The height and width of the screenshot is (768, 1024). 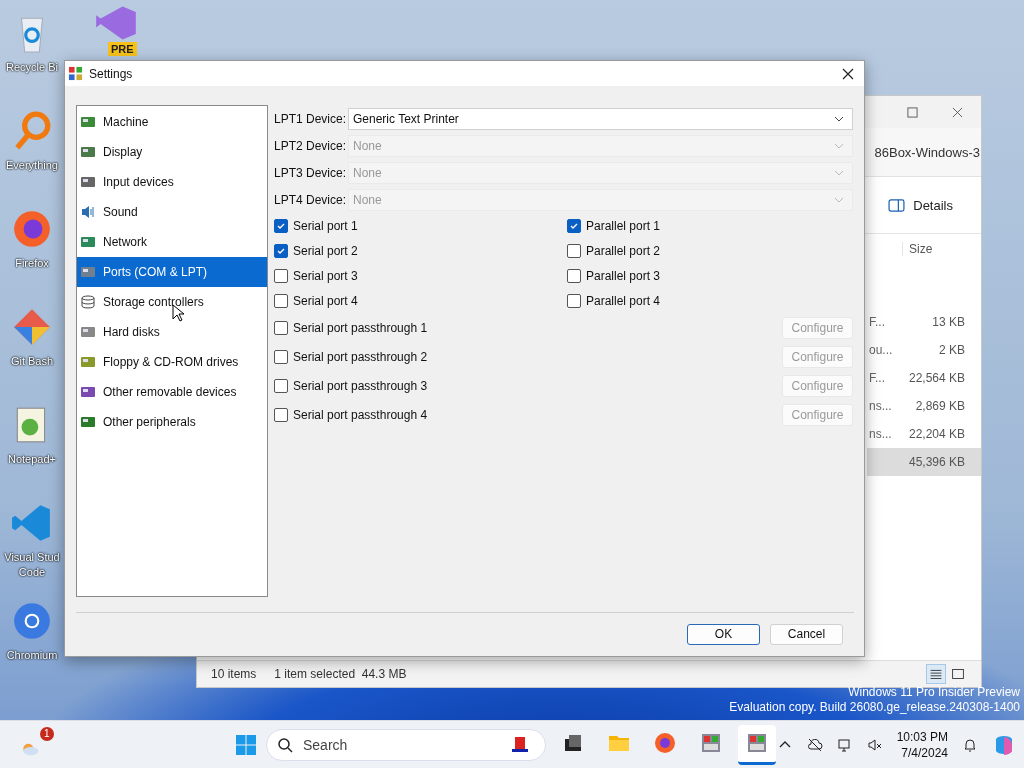 What do you see at coordinates (246, 744) in the screenshot?
I see `start-icon` at bounding box center [246, 744].